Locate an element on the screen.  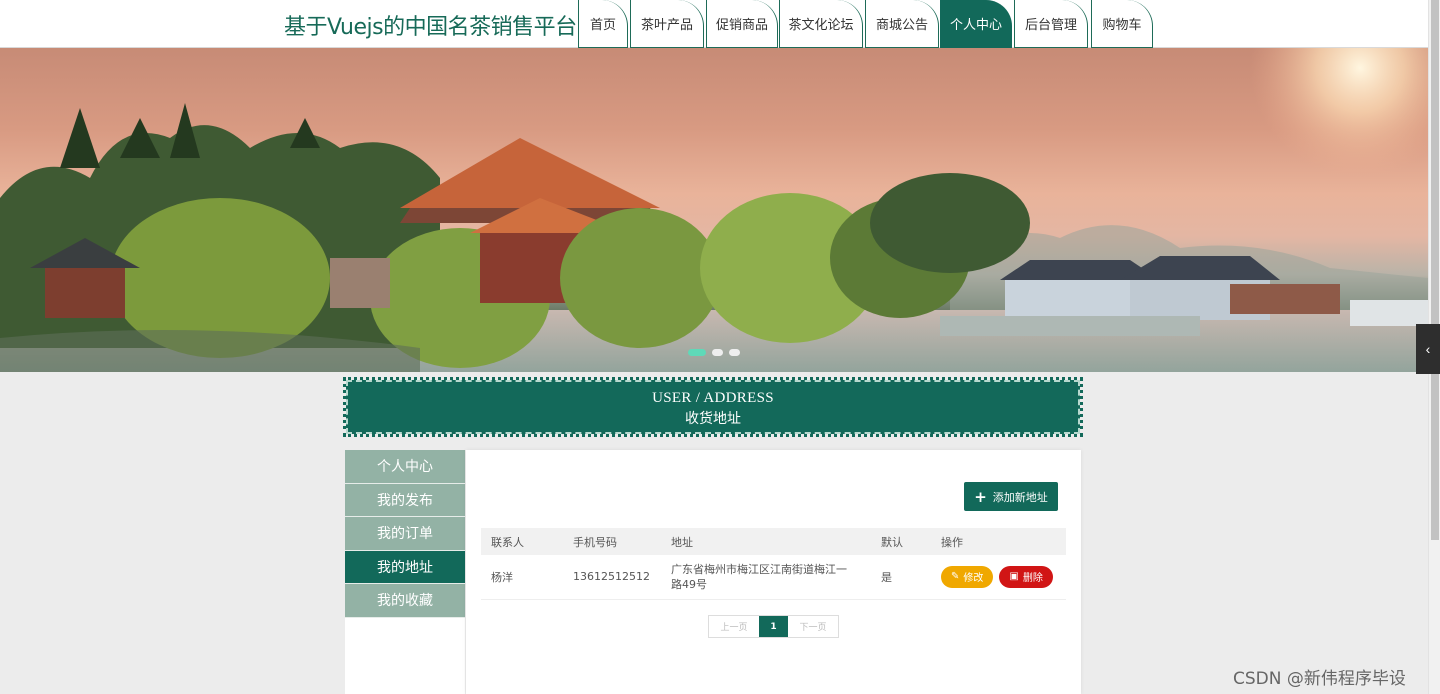
trash-icon: ▣ is located at coordinates (1014, 577).